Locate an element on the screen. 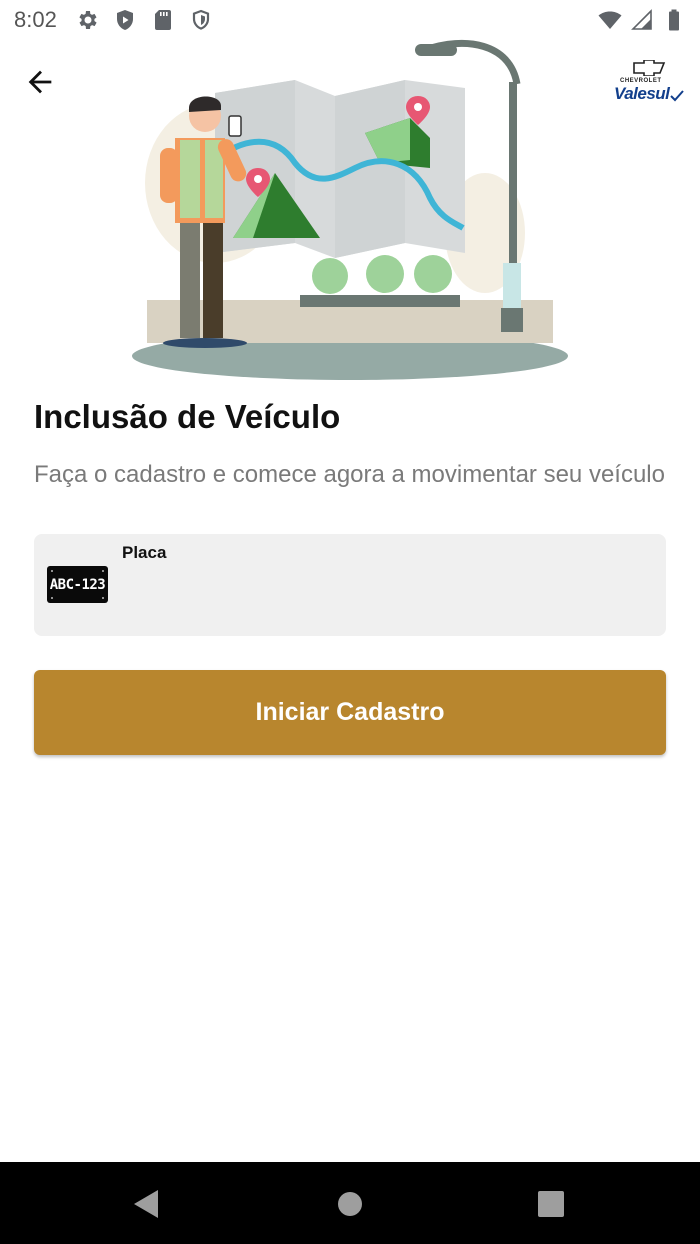  chevrolet-bowtie-icon is located at coordinates (649, 68).